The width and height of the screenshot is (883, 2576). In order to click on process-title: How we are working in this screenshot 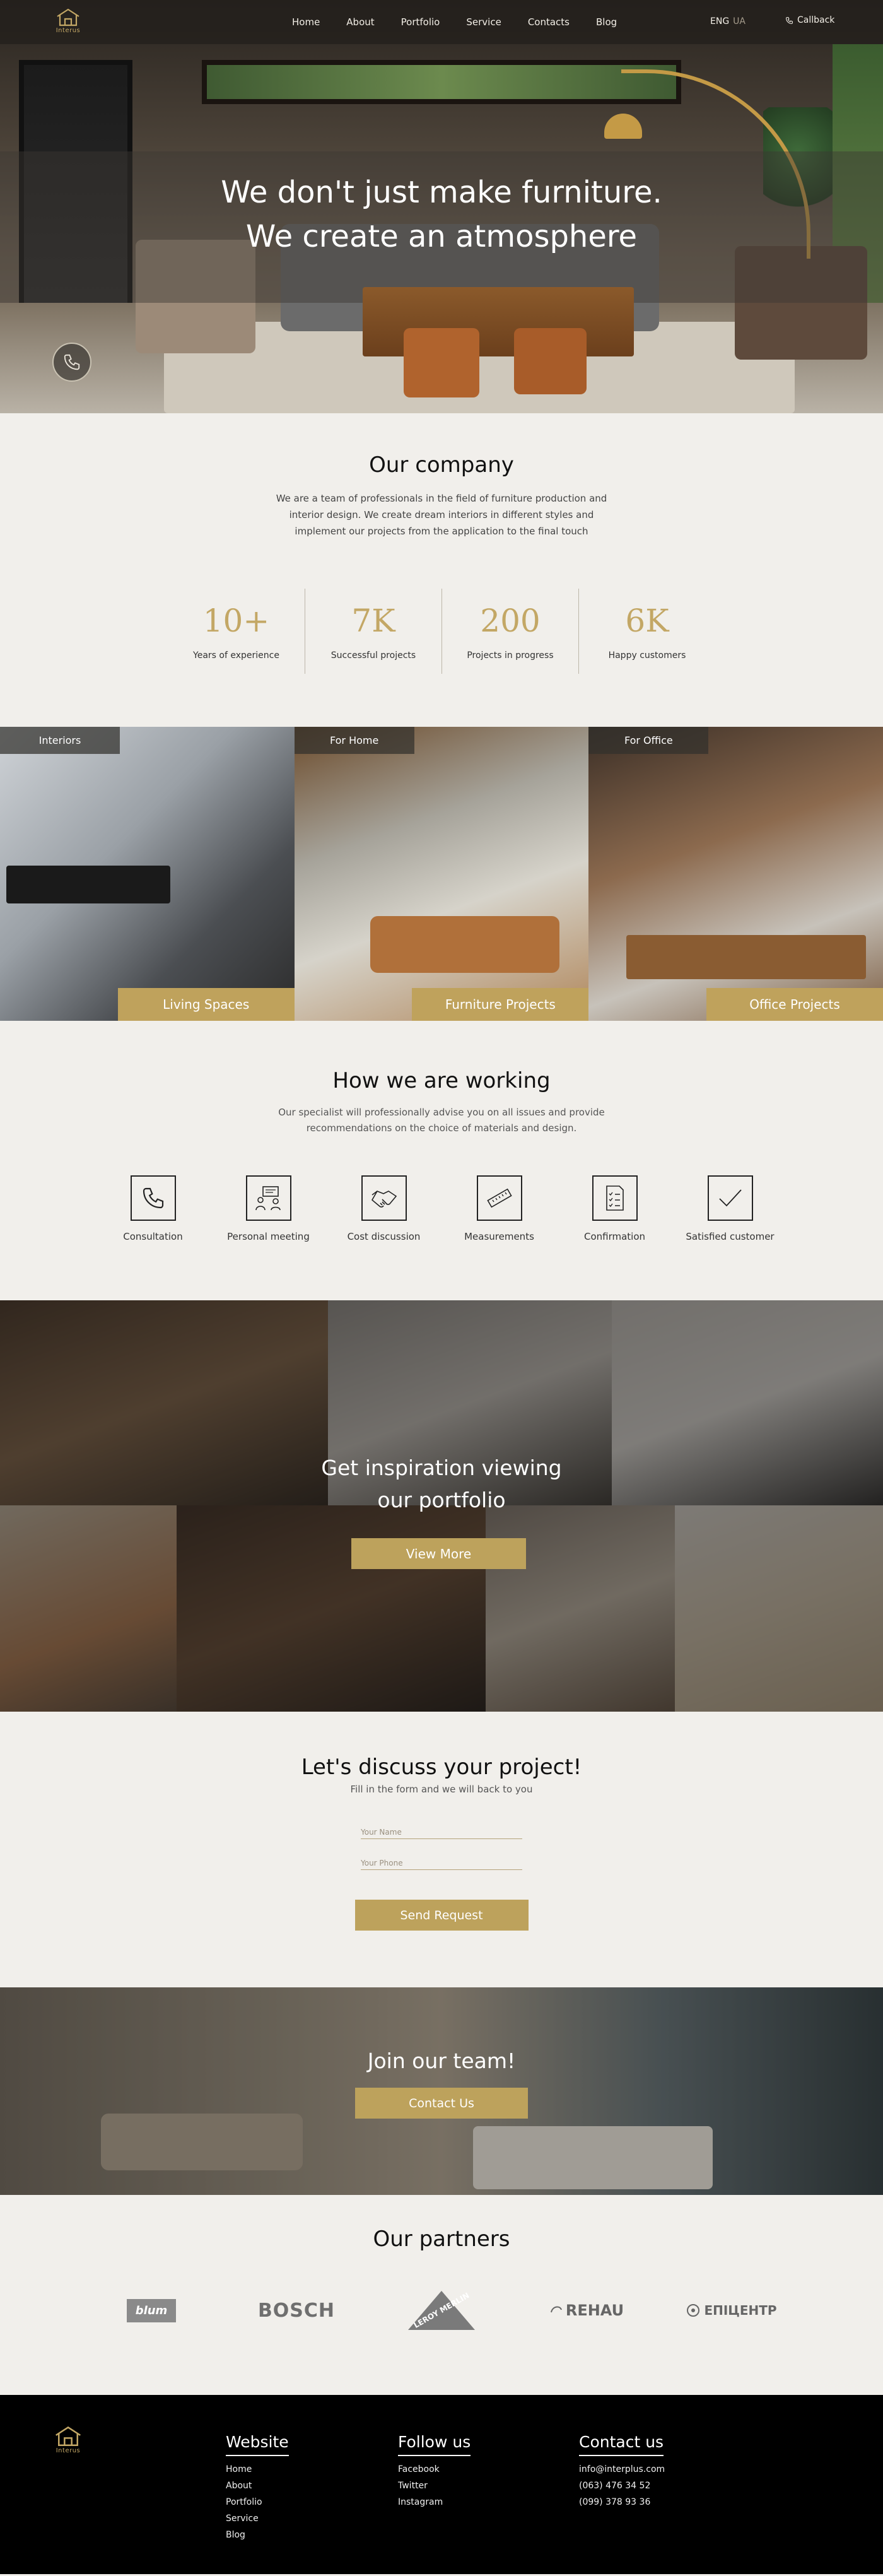, I will do `click(441, 1080)`.